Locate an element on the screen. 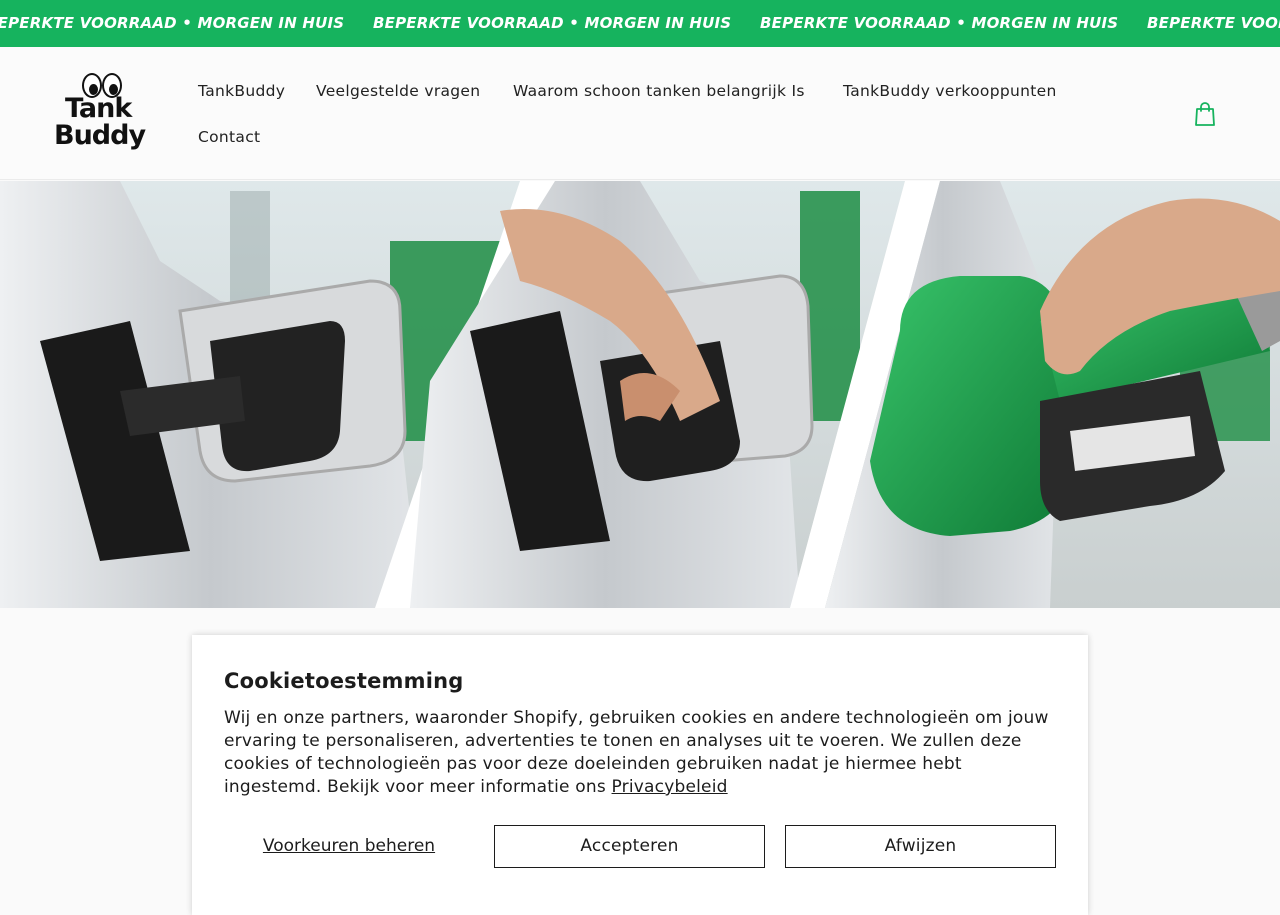  logo-text-line2: Buddy is located at coordinates (100, 135).